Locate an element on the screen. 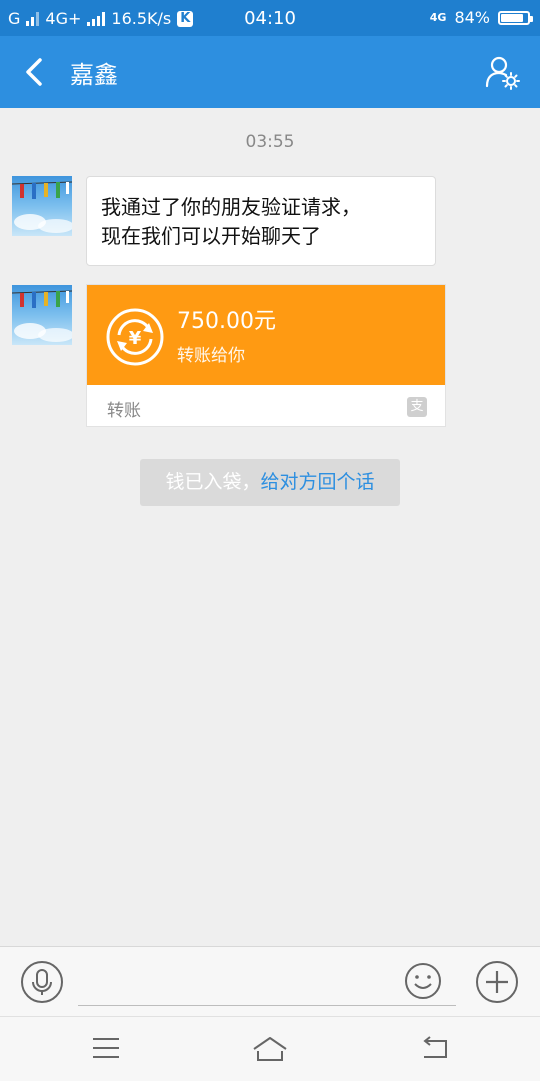  transfer-card-header: ¥ 750.00元 转账给你 is located at coordinates (266, 335).